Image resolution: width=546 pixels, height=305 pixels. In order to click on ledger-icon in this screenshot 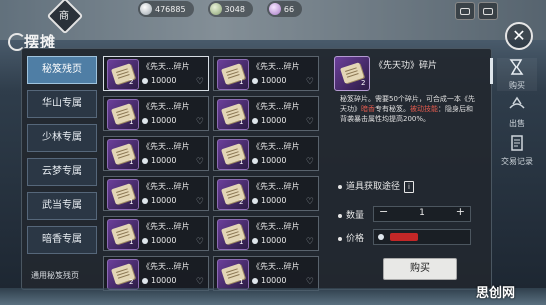, I will do `click(517, 143)`.